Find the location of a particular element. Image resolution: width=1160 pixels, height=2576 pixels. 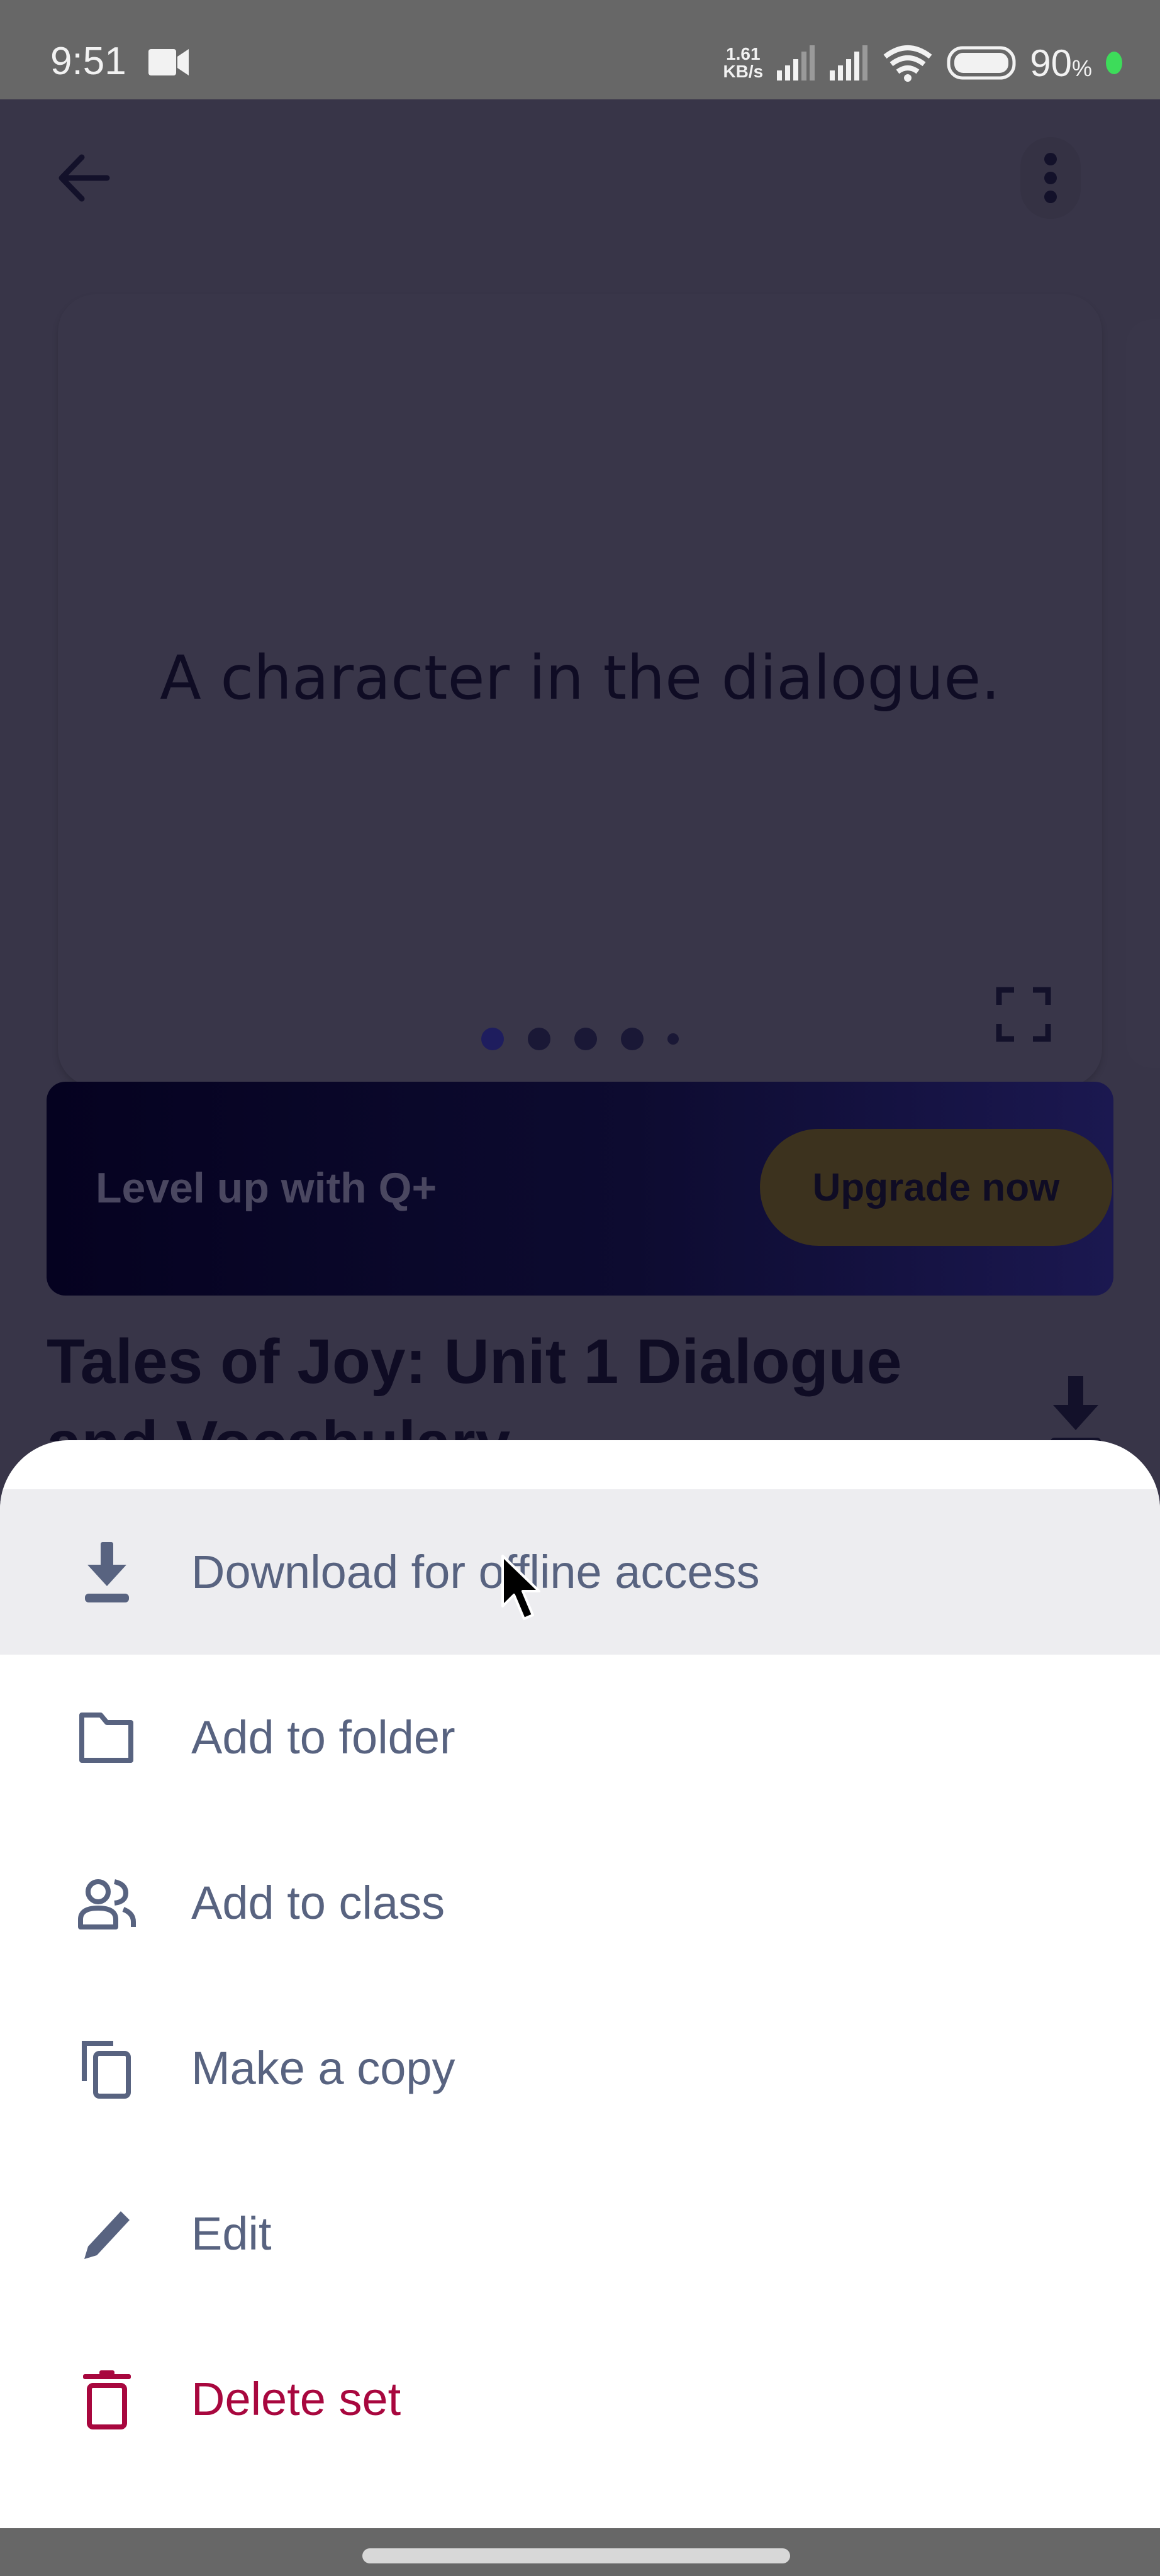

top-app-bar is located at coordinates (580, 171).